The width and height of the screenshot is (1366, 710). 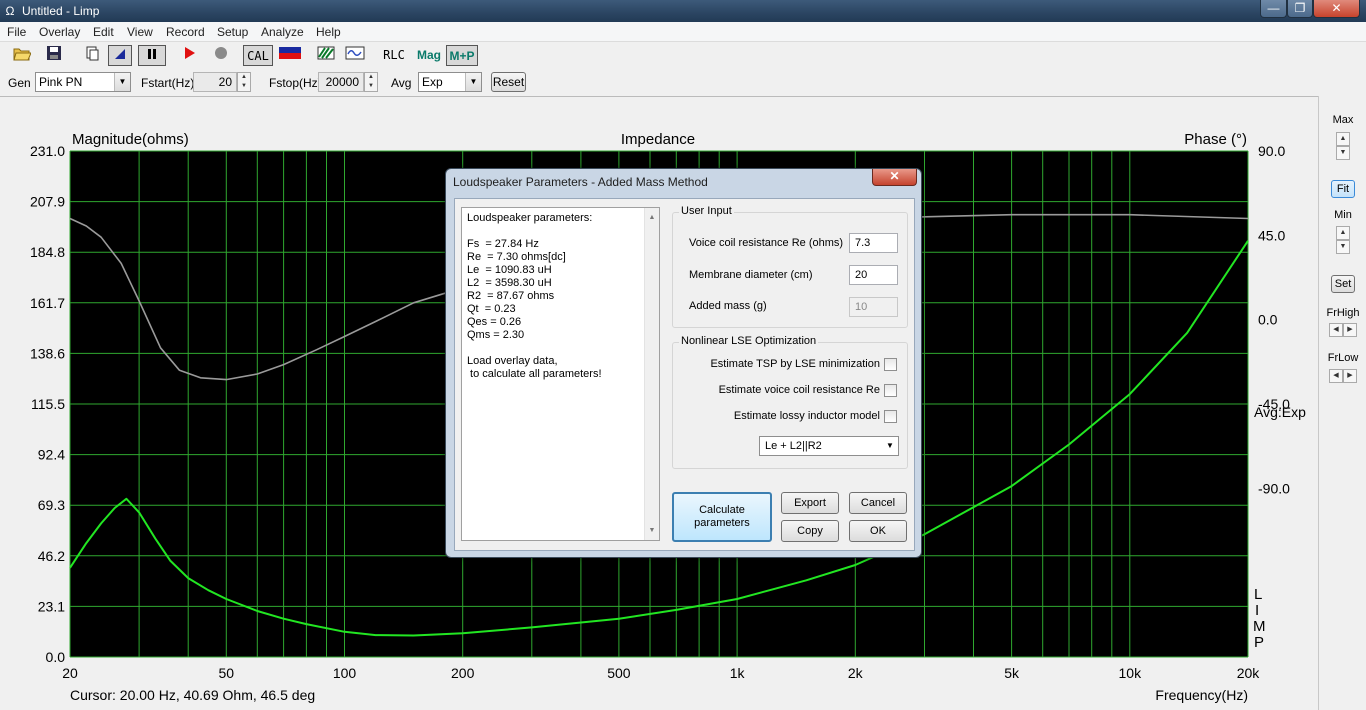 I want to click on param-line: Load overlay data,, so click(x=512, y=361).